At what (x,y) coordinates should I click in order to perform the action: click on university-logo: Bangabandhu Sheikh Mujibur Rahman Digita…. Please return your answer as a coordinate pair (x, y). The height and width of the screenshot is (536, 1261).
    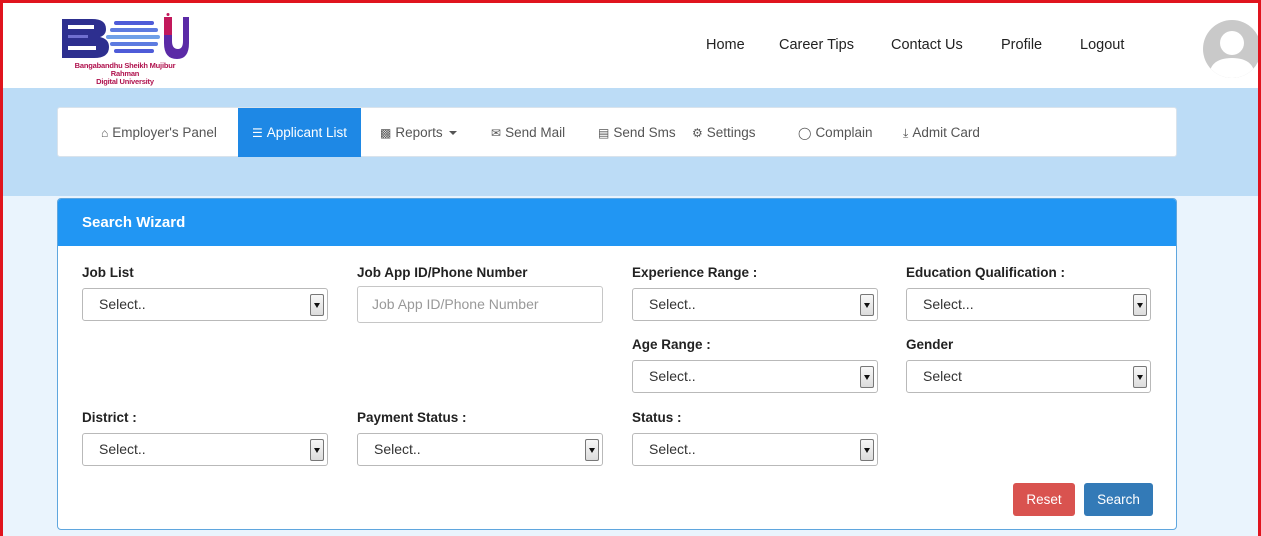
    Looking at the image, I should click on (125, 49).